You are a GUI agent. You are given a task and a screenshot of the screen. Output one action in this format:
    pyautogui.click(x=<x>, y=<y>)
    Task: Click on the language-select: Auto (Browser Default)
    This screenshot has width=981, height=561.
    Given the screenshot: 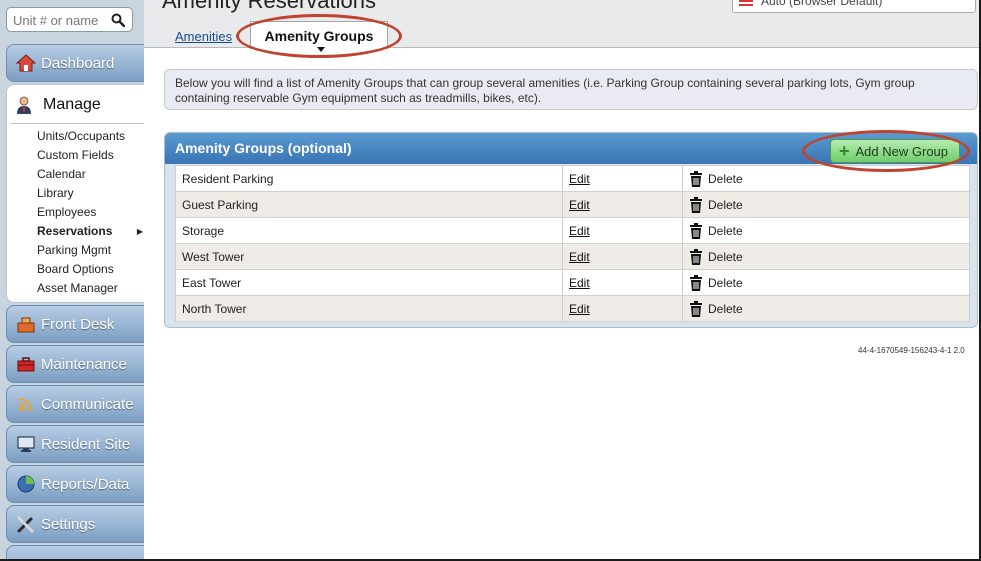 What is the action you would take?
    pyautogui.click(x=854, y=6)
    